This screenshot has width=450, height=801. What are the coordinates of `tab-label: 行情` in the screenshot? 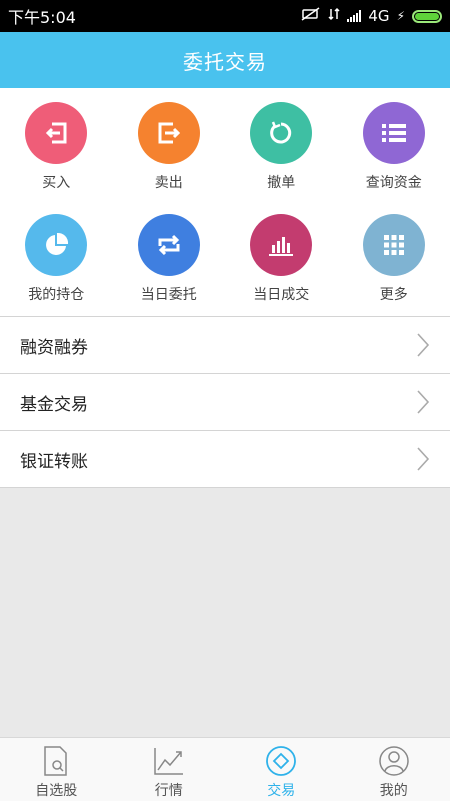 It's located at (169, 790).